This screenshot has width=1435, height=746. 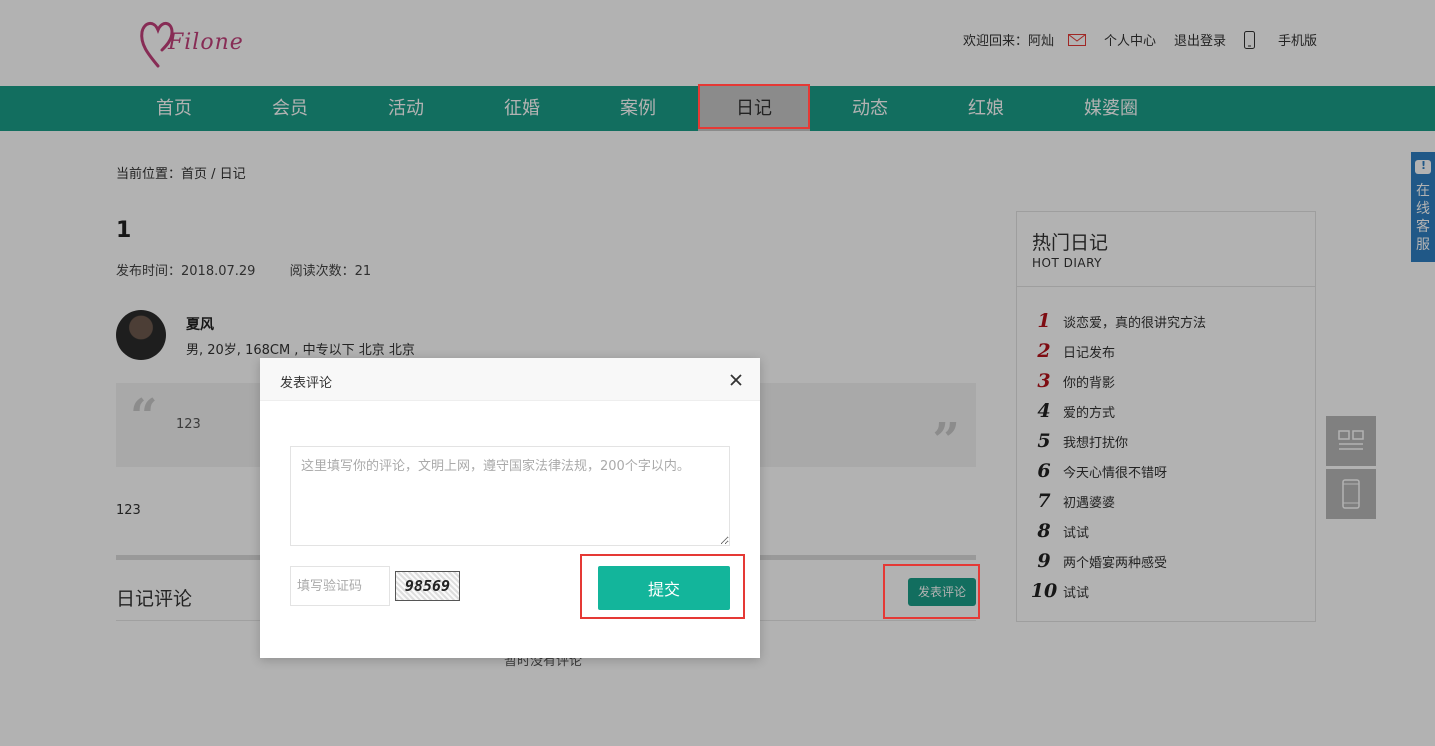 I want to click on close-icon, so click(x=736, y=380).